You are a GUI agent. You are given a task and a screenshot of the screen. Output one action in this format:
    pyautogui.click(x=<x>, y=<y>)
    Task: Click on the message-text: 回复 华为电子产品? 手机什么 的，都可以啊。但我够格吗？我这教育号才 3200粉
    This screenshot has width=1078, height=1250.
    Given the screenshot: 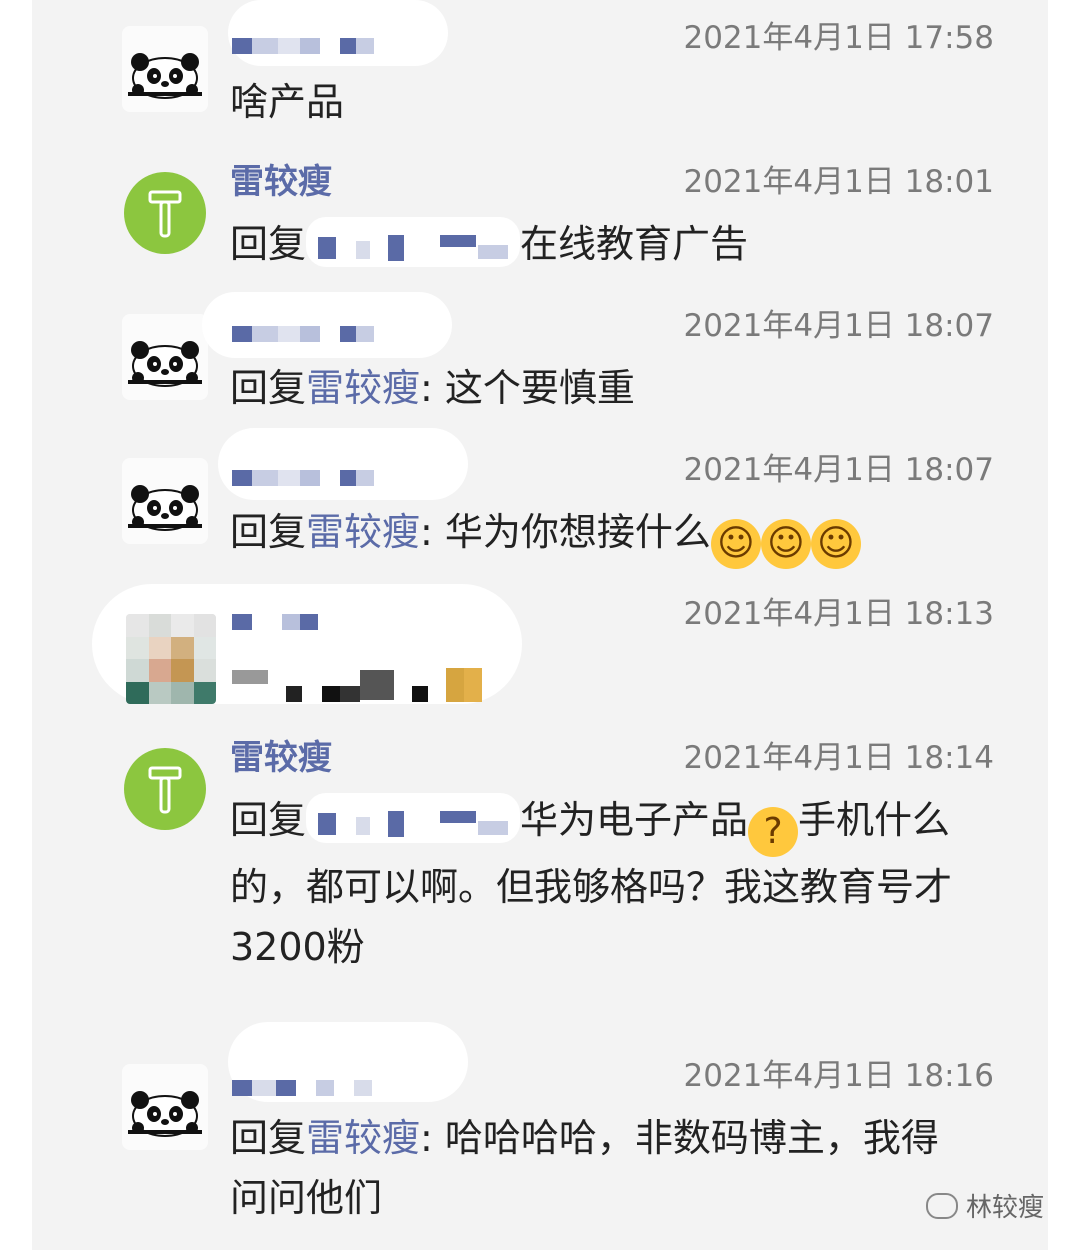 What is the action you would take?
    pyautogui.click(x=625, y=883)
    